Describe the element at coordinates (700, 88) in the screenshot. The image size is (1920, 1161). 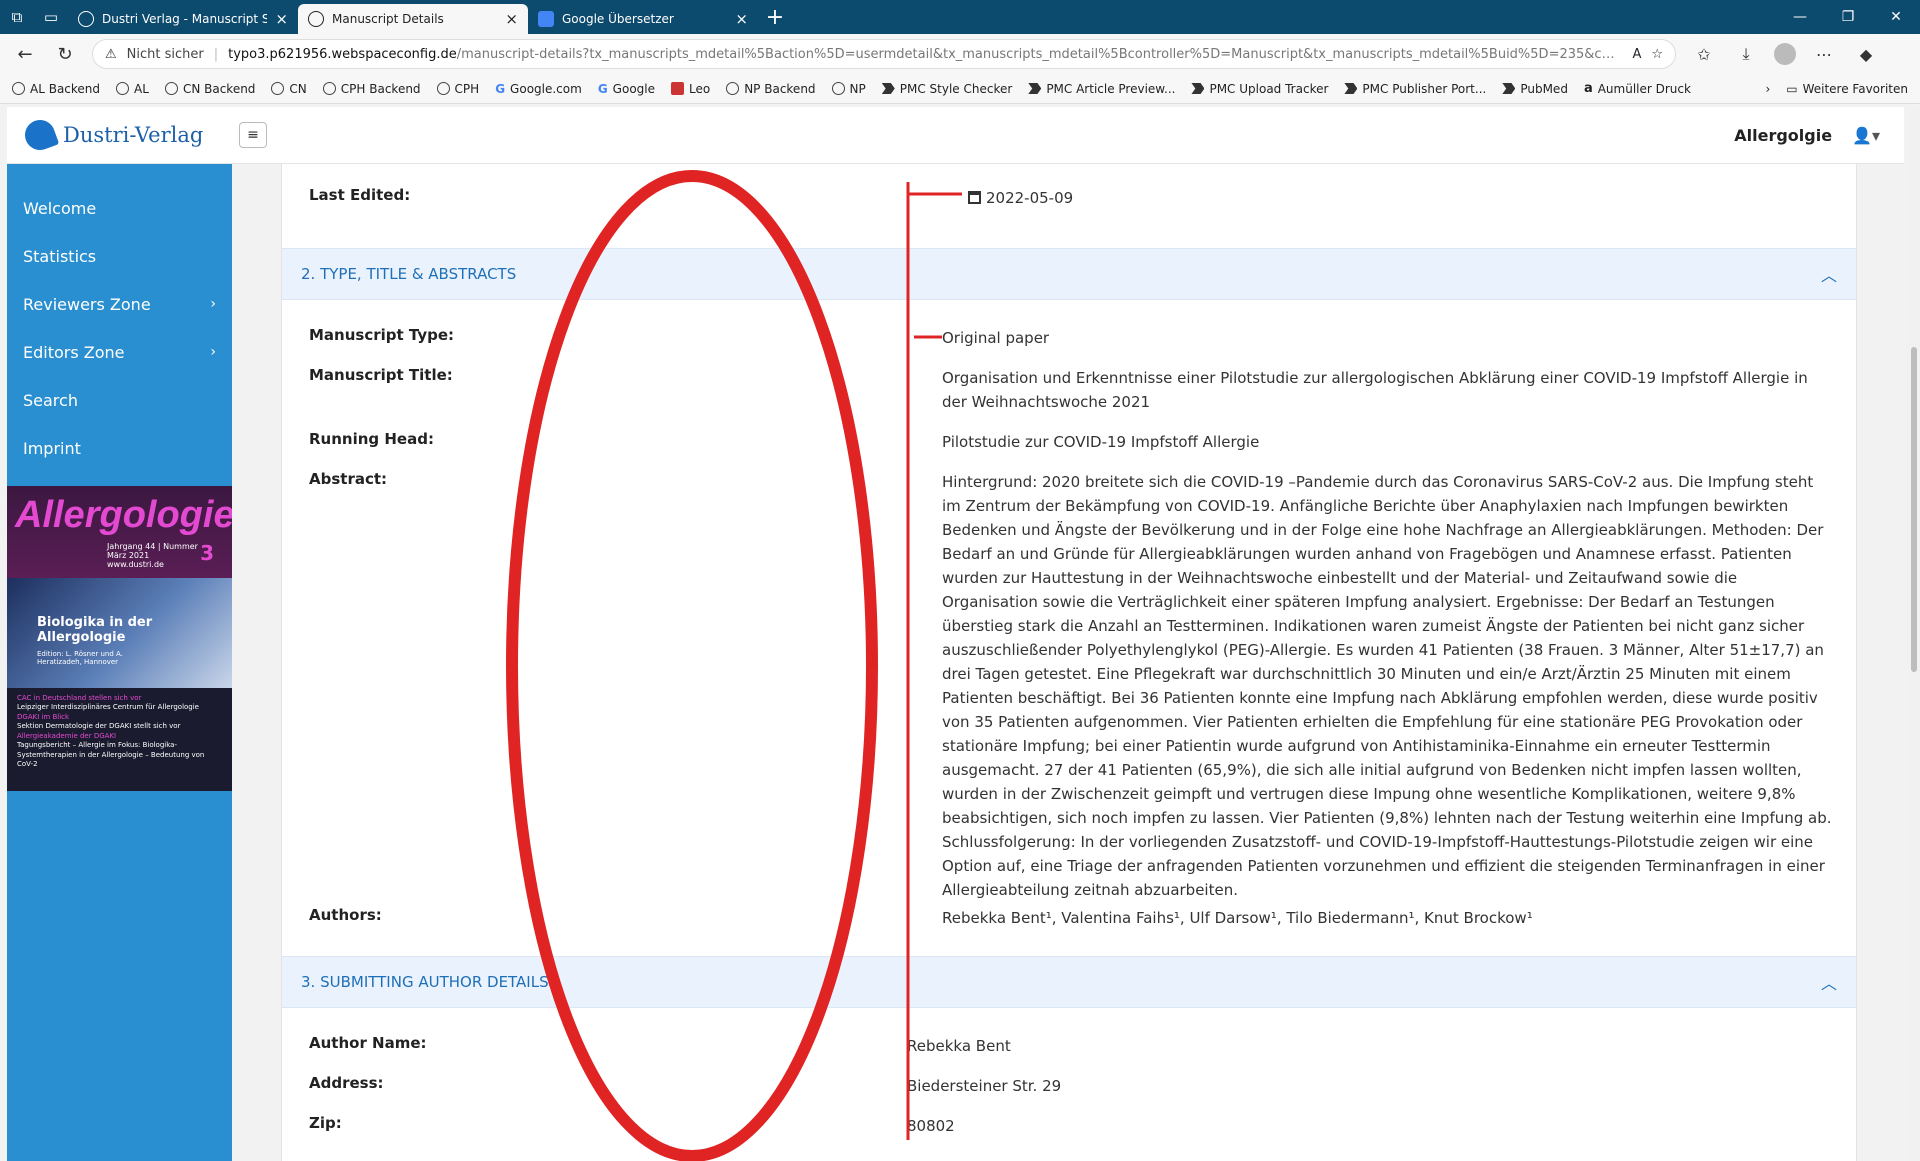
I see `bookmark-label: Leo` at that location.